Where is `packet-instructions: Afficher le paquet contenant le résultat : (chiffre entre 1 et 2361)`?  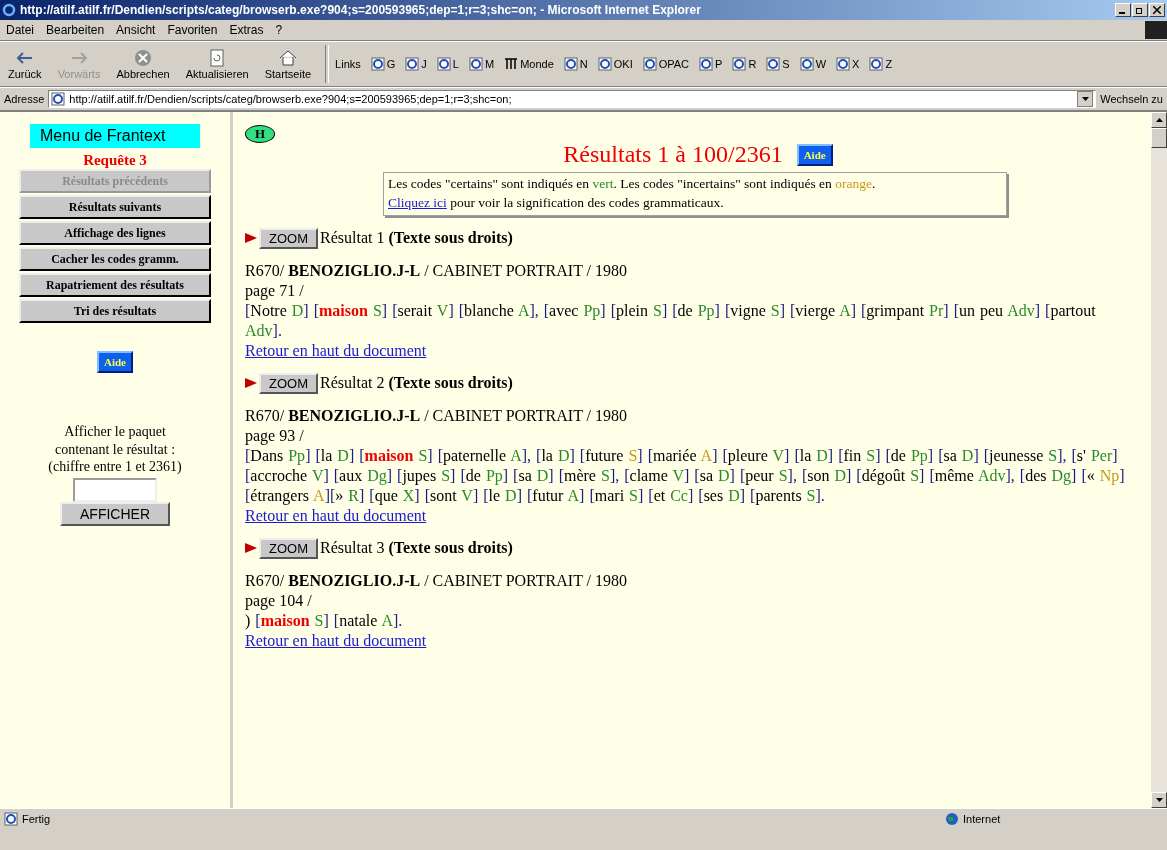 packet-instructions: Afficher le paquet contenant le résultat : (chiffre entre 1 et 2361) is located at coordinates (115, 449).